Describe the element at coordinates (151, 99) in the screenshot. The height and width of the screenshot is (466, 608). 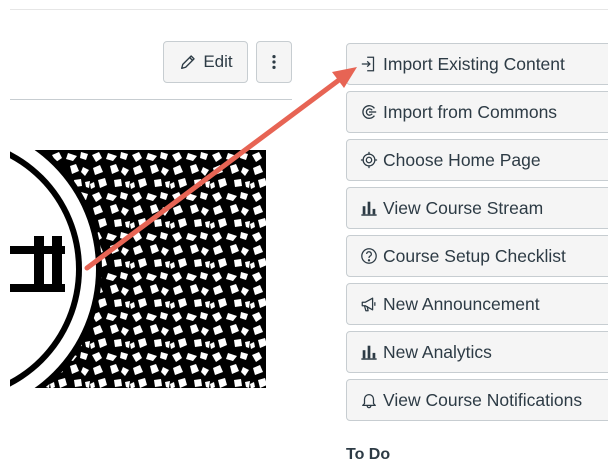
I see `content-divider` at that location.